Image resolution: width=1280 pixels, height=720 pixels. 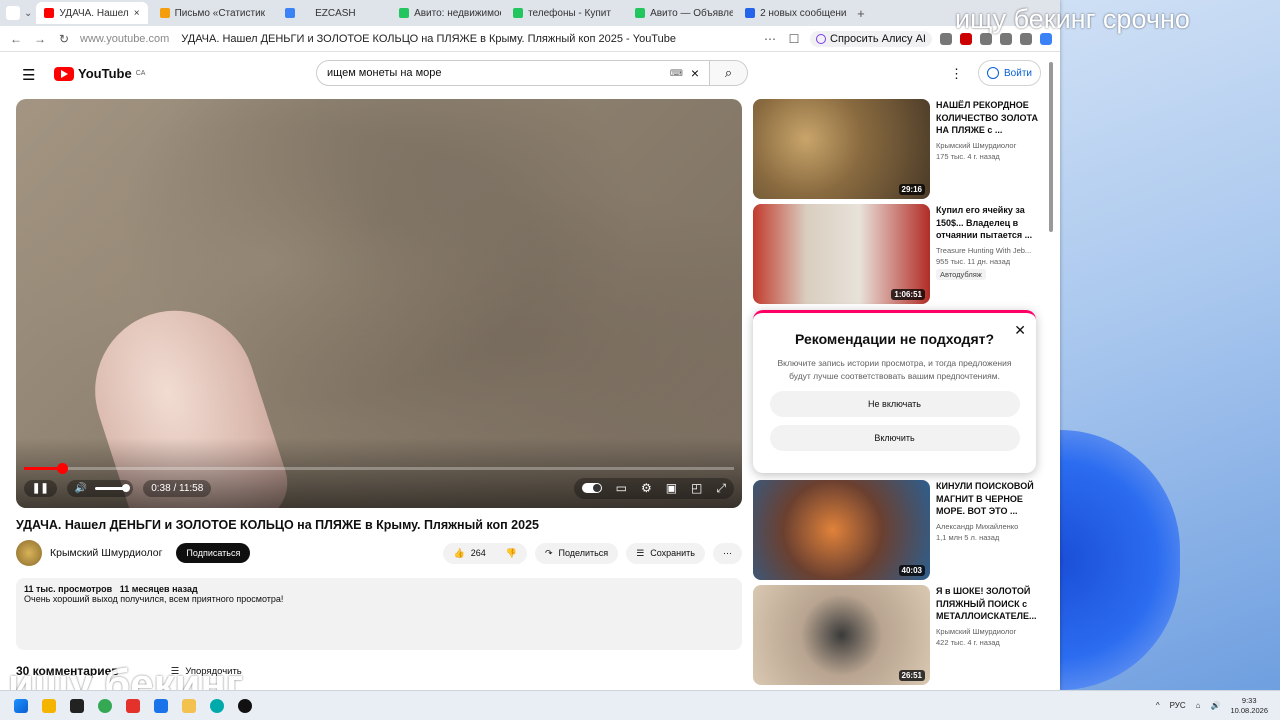 I want to click on cast-icon: ◰, so click(x=696, y=488).